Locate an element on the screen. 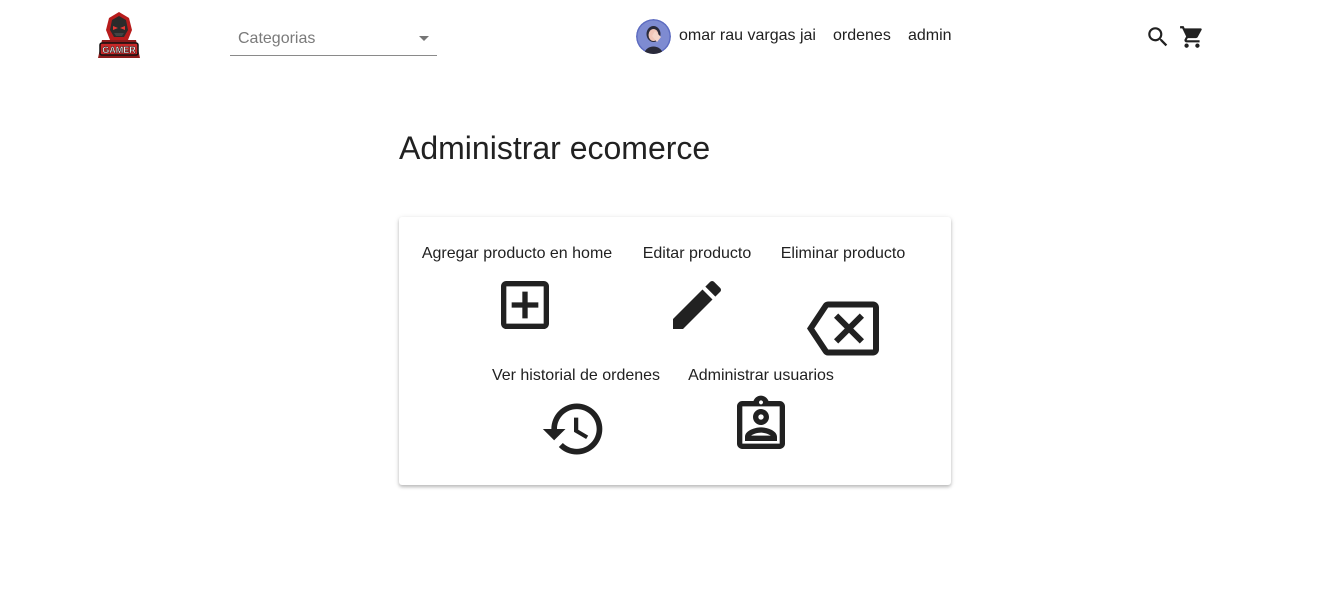 This screenshot has width=1335, height=609. add-box-icon is located at coordinates (525, 305).